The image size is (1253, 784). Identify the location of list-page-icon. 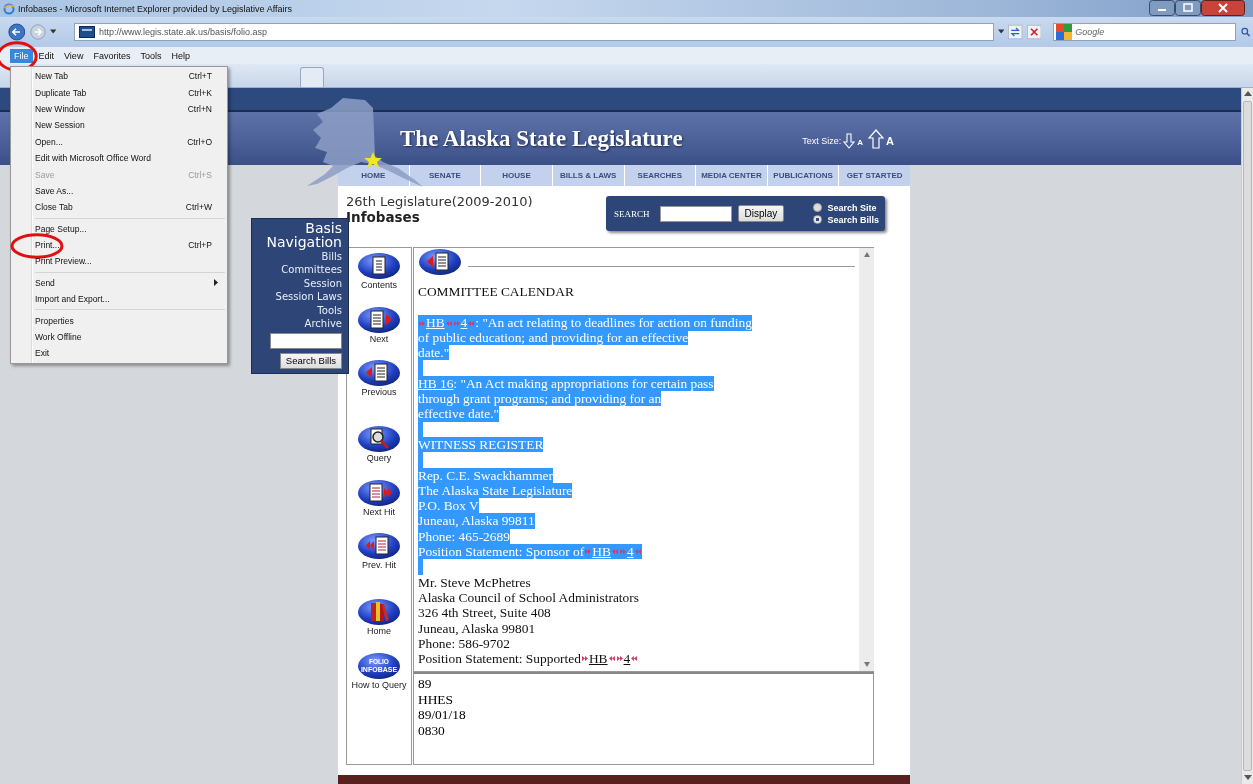
(379, 266).